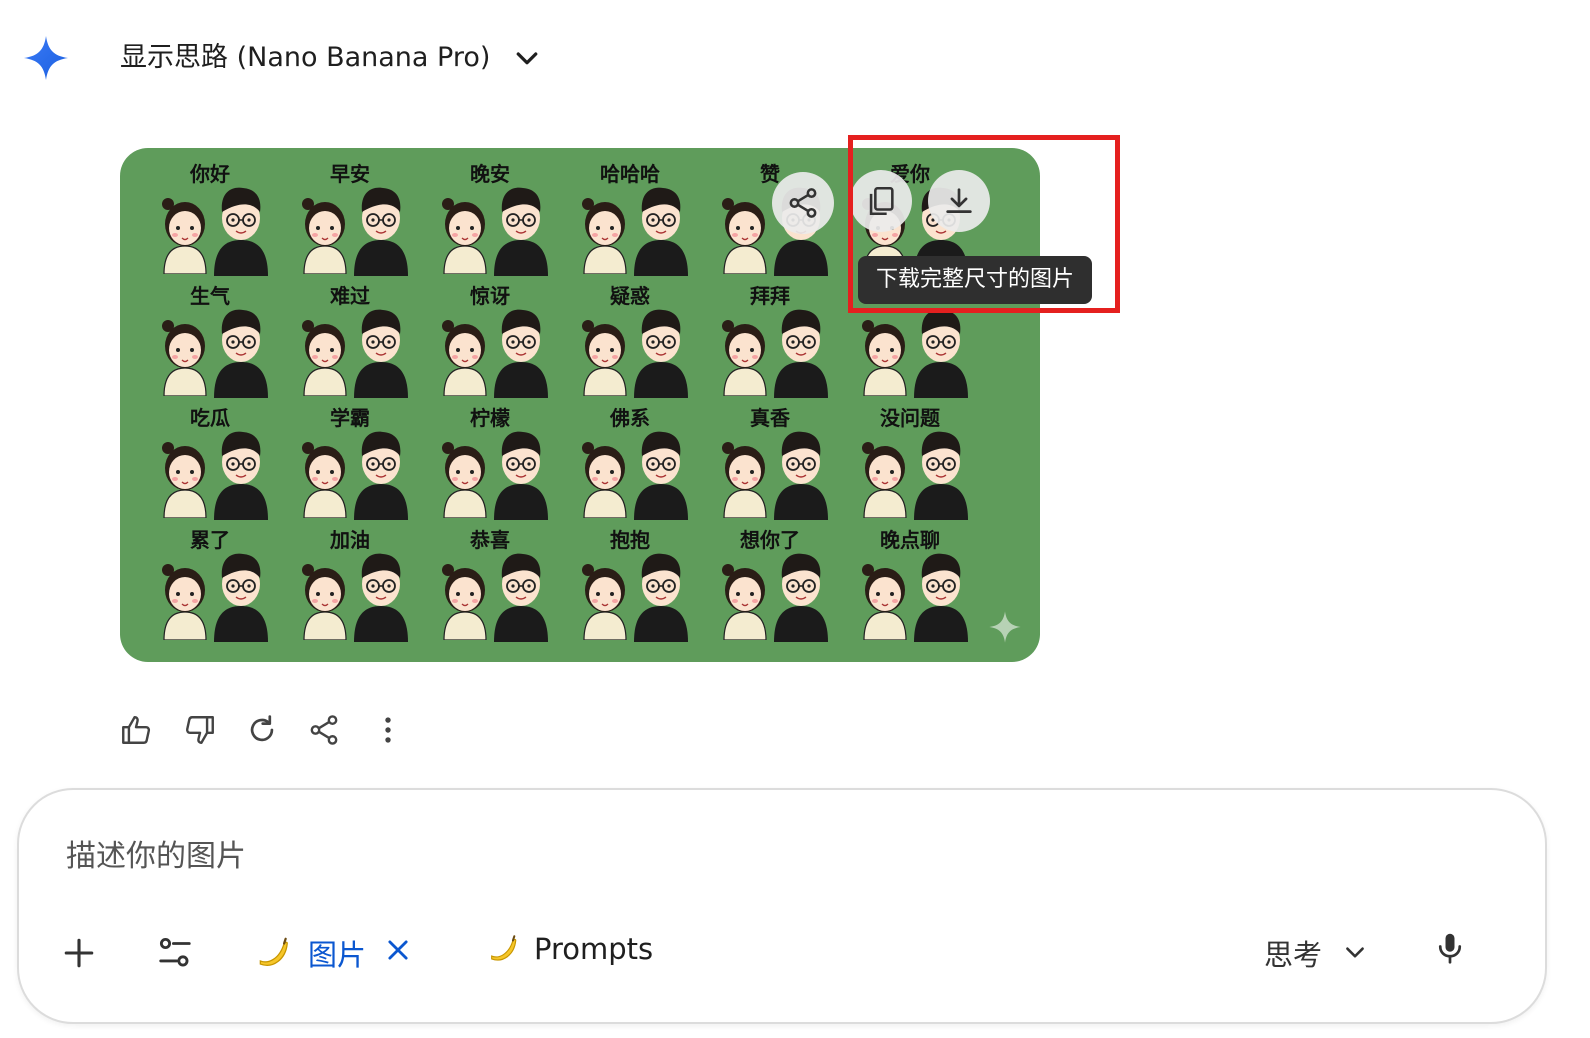 The image size is (1590, 1038). Describe the element at coordinates (490, 296) in the screenshot. I see `sticker-caption: 惊讶` at that location.